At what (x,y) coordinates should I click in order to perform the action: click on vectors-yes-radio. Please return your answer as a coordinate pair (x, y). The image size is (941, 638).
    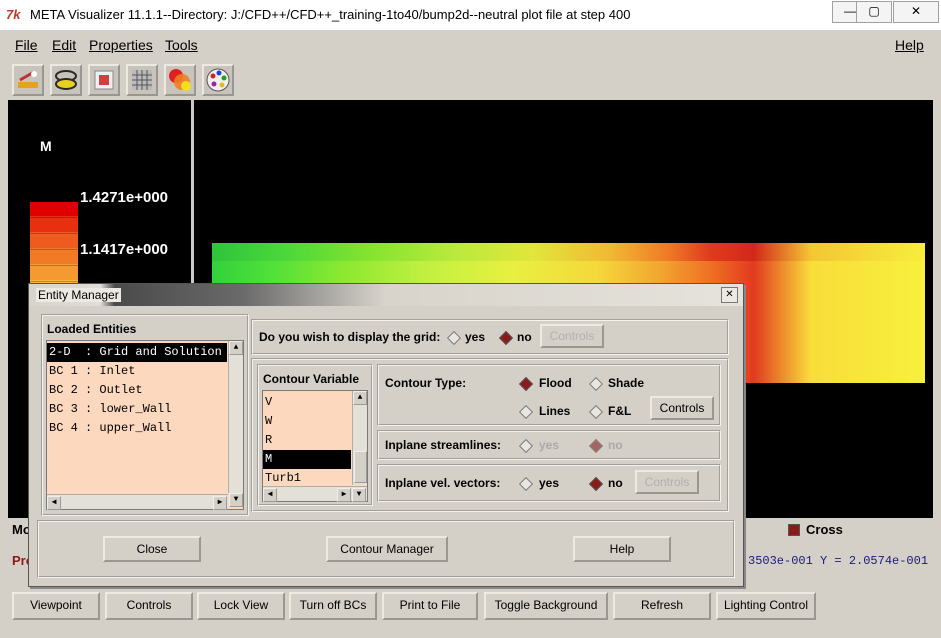
    Looking at the image, I should click on (526, 484).